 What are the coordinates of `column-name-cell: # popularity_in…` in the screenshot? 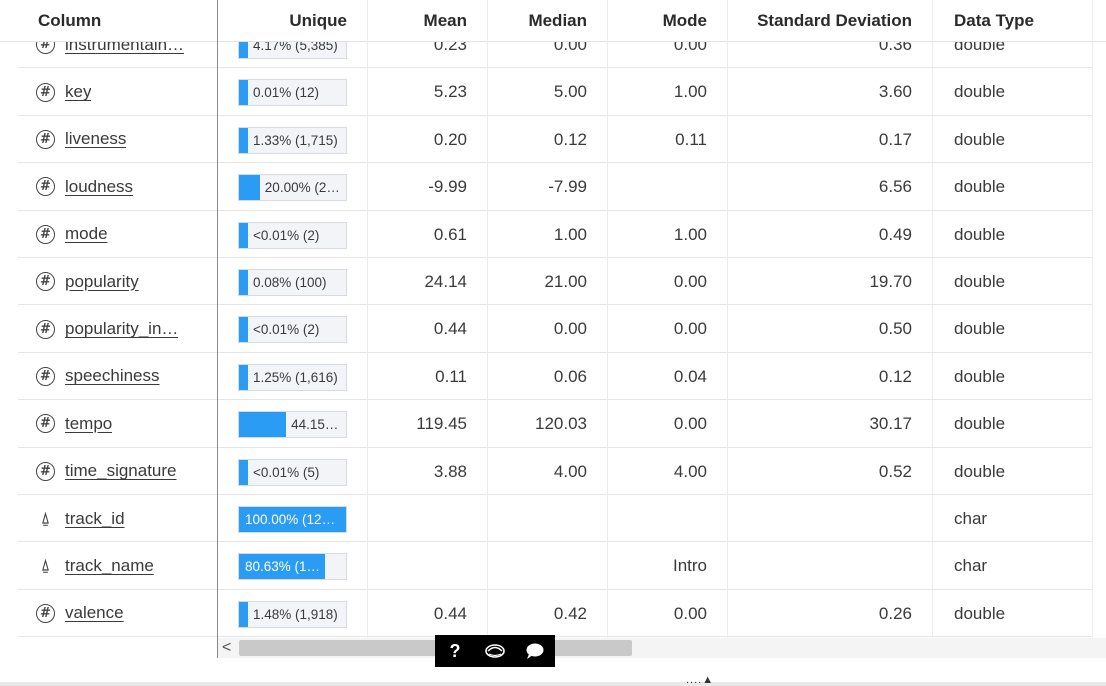 It's located at (107, 328).